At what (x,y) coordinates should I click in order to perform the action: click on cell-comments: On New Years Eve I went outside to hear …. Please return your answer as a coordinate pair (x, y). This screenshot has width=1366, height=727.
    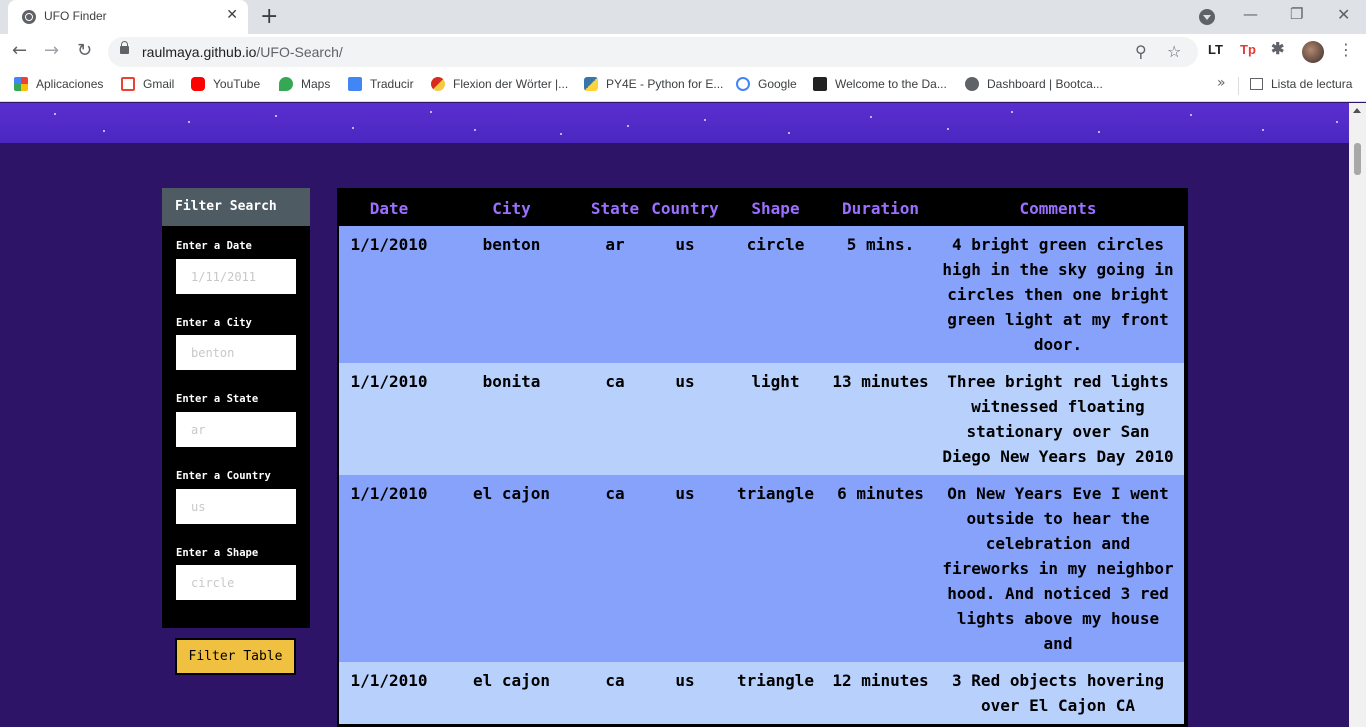
    Looking at the image, I should click on (1059, 568).